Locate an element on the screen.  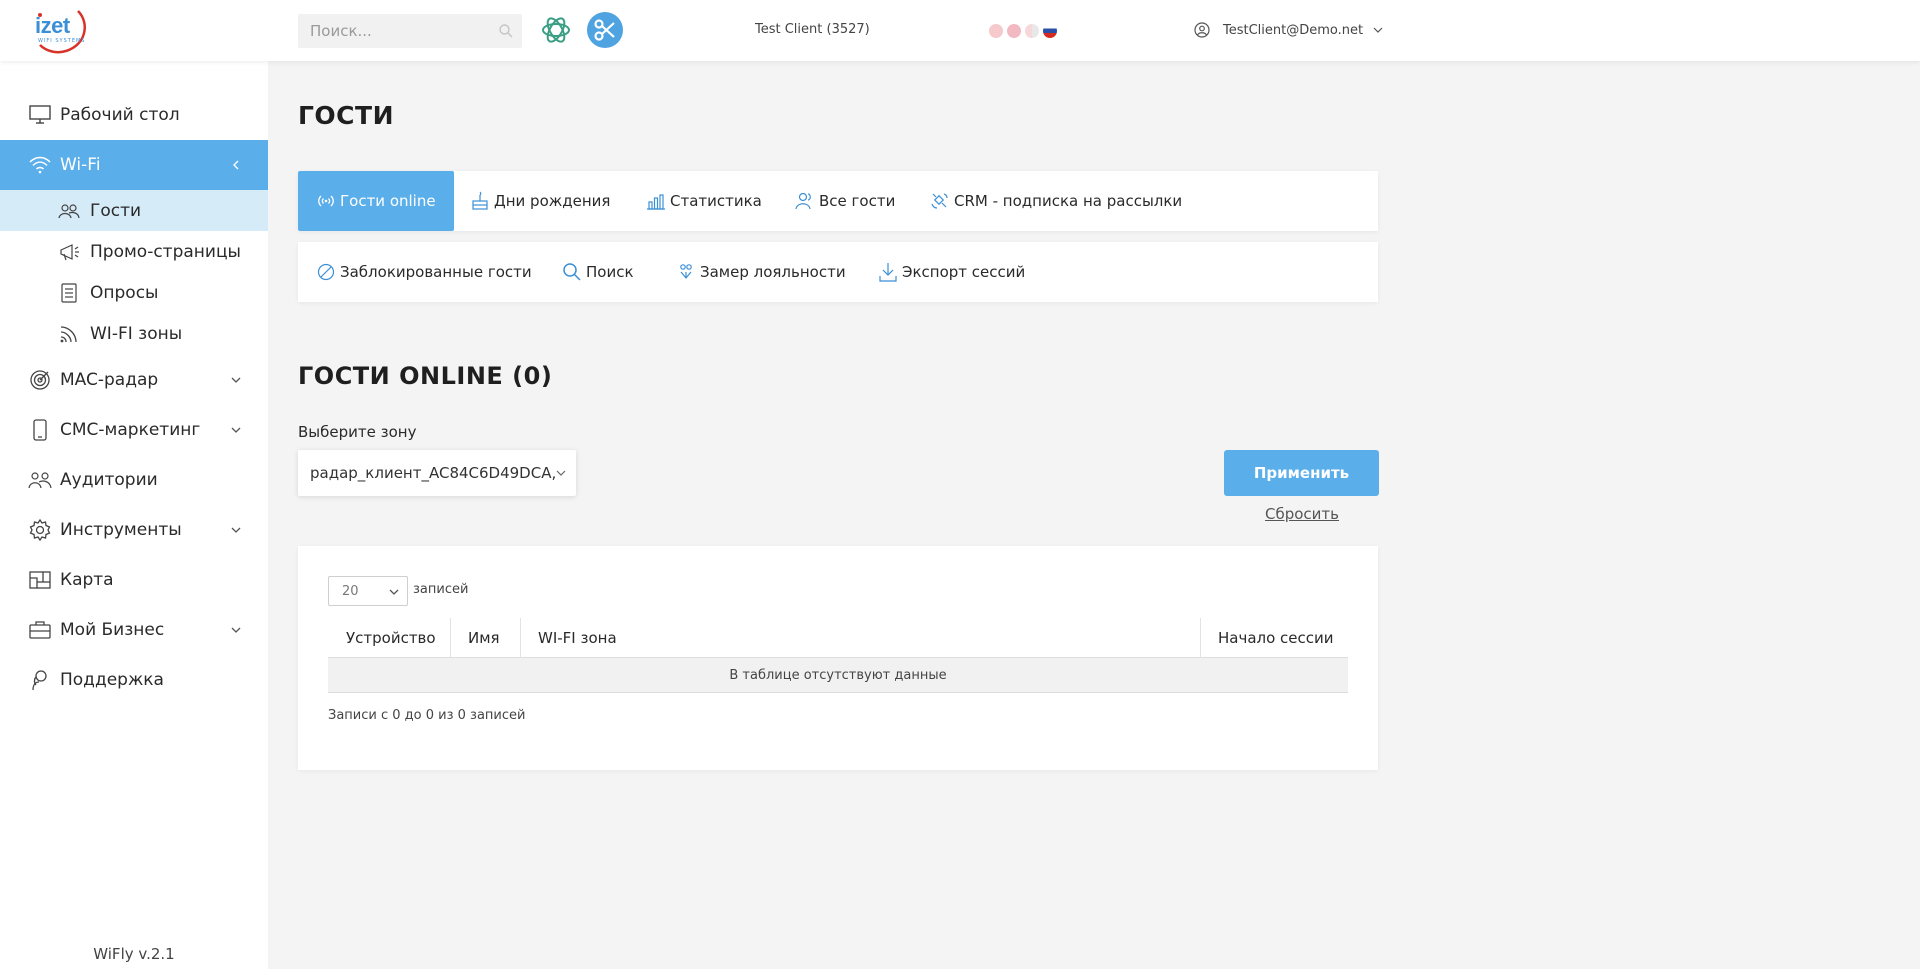
column-header-name: Имя is located at coordinates (484, 638).